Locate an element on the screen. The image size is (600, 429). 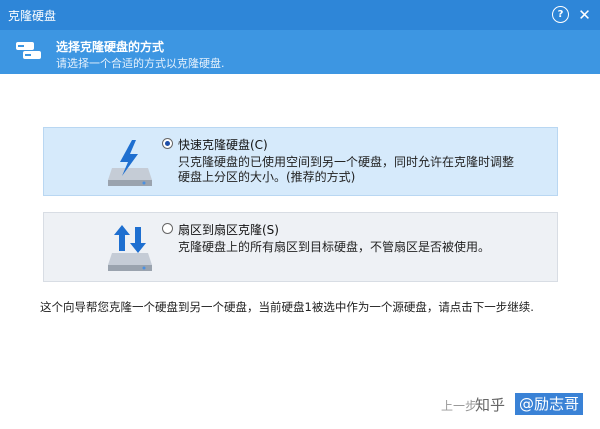
header-title: 选择克隆硬盘的方式 is located at coordinates (110, 47).